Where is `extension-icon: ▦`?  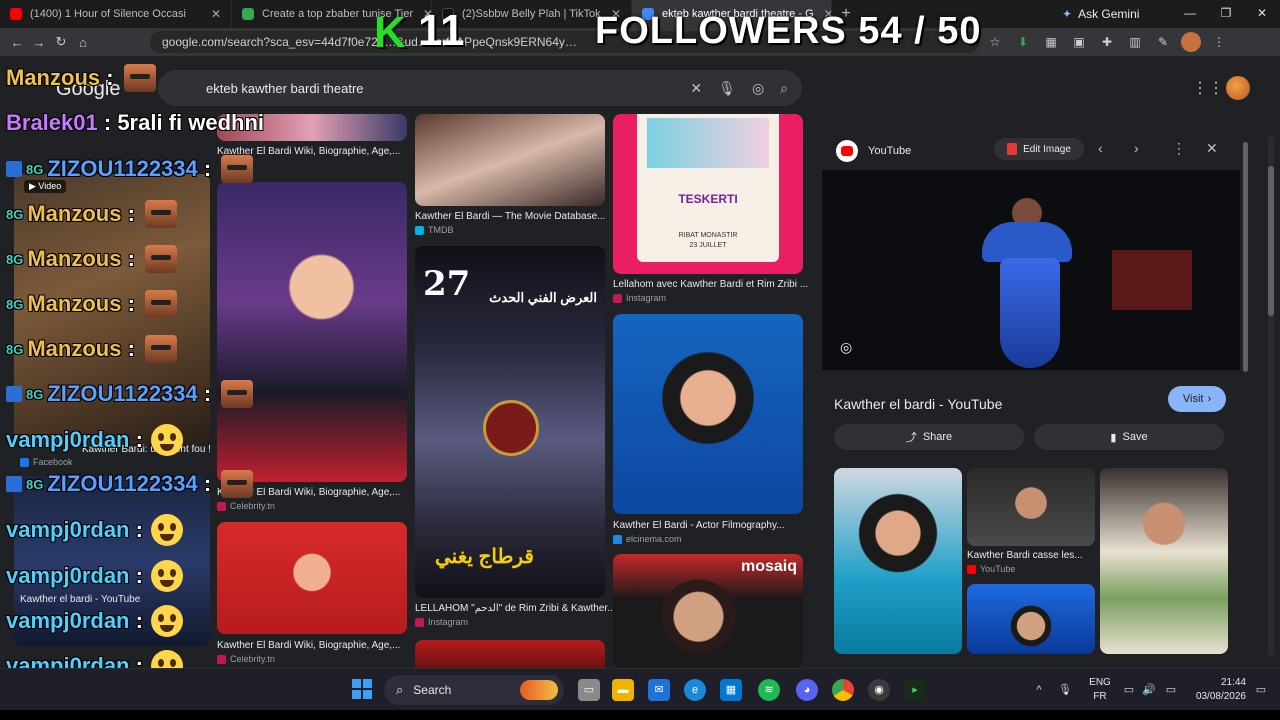 extension-icon: ▦ is located at coordinates (1051, 42).